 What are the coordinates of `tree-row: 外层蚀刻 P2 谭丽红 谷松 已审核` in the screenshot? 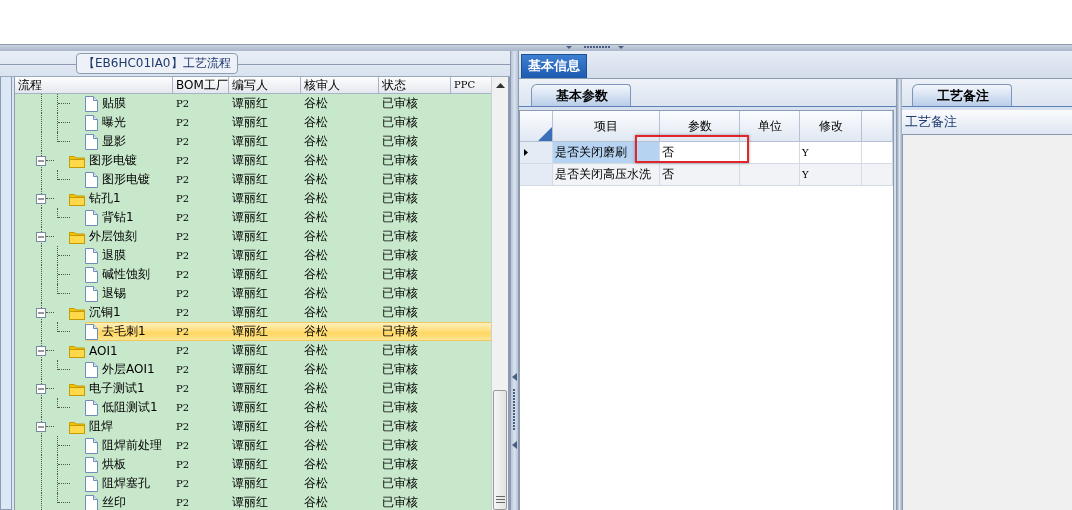 It's located at (280, 236).